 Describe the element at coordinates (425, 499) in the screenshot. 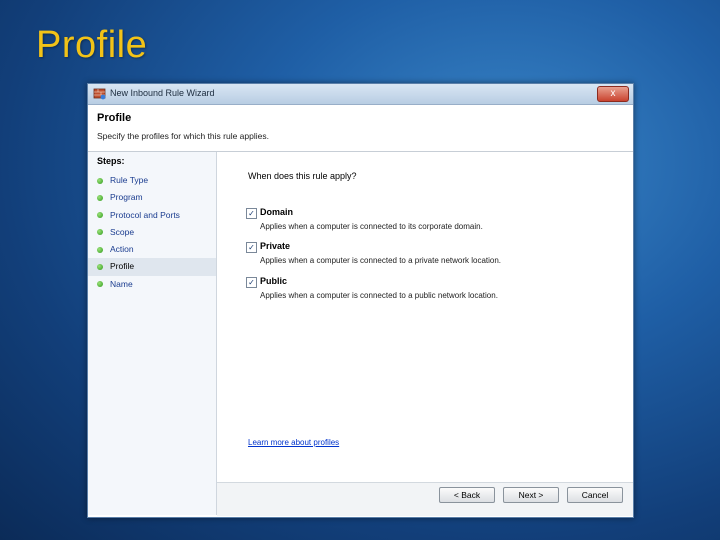

I see `wizard-footer: < Back Next > Cancel` at that location.